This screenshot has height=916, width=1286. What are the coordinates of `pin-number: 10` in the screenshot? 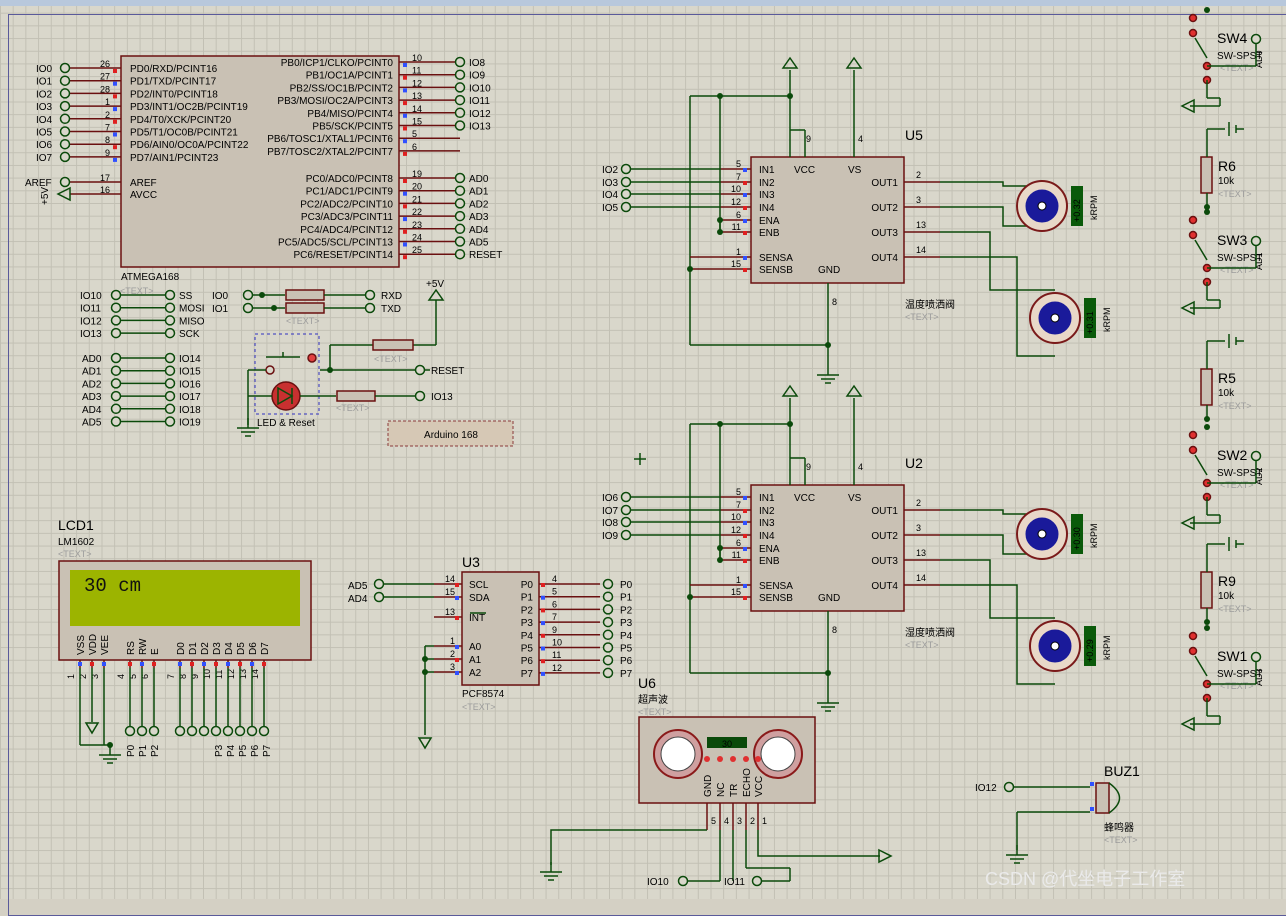 It's located at (736, 517).